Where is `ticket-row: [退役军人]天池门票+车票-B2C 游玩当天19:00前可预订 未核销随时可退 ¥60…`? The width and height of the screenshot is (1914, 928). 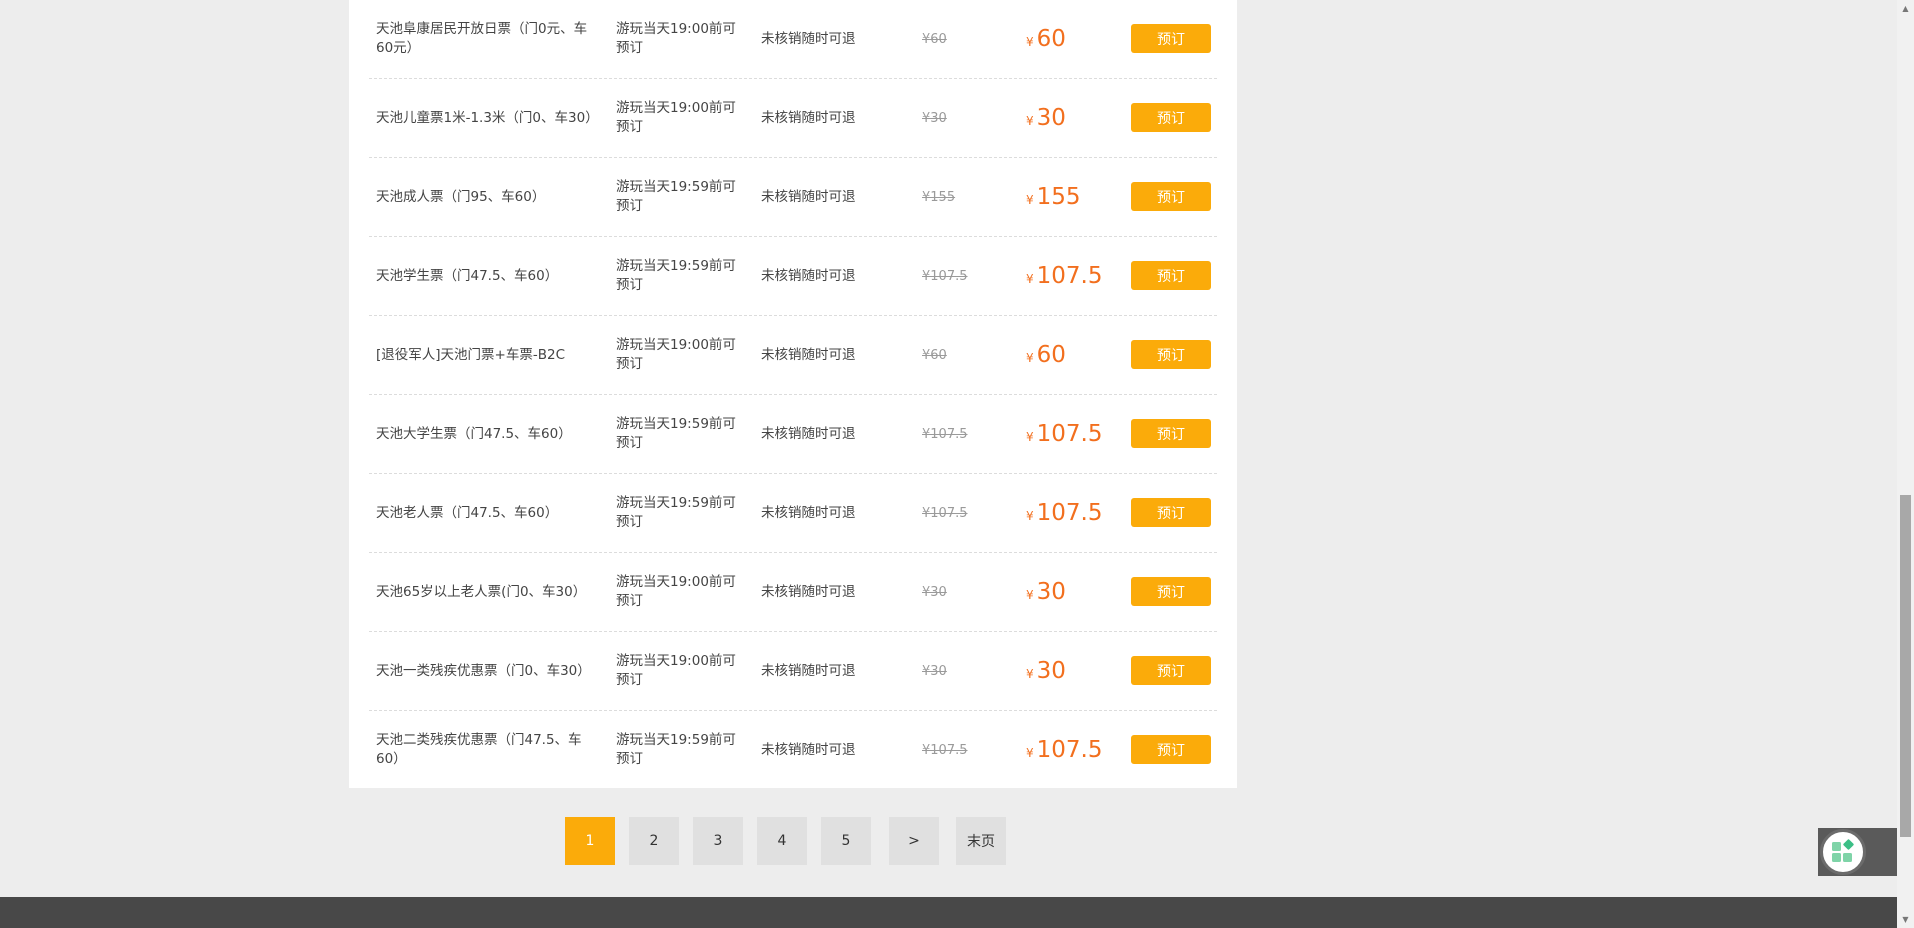 ticket-row: [退役军人]天池门票+车票-B2C 游玩当天19:00前可预订 未核销随时可退 ¥60… is located at coordinates (793, 355).